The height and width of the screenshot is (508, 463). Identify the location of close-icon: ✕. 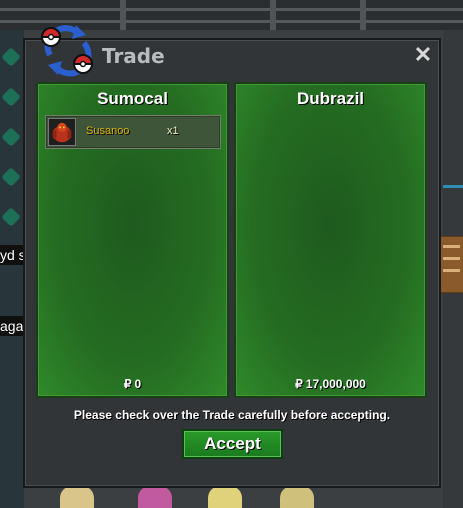
(423, 55).